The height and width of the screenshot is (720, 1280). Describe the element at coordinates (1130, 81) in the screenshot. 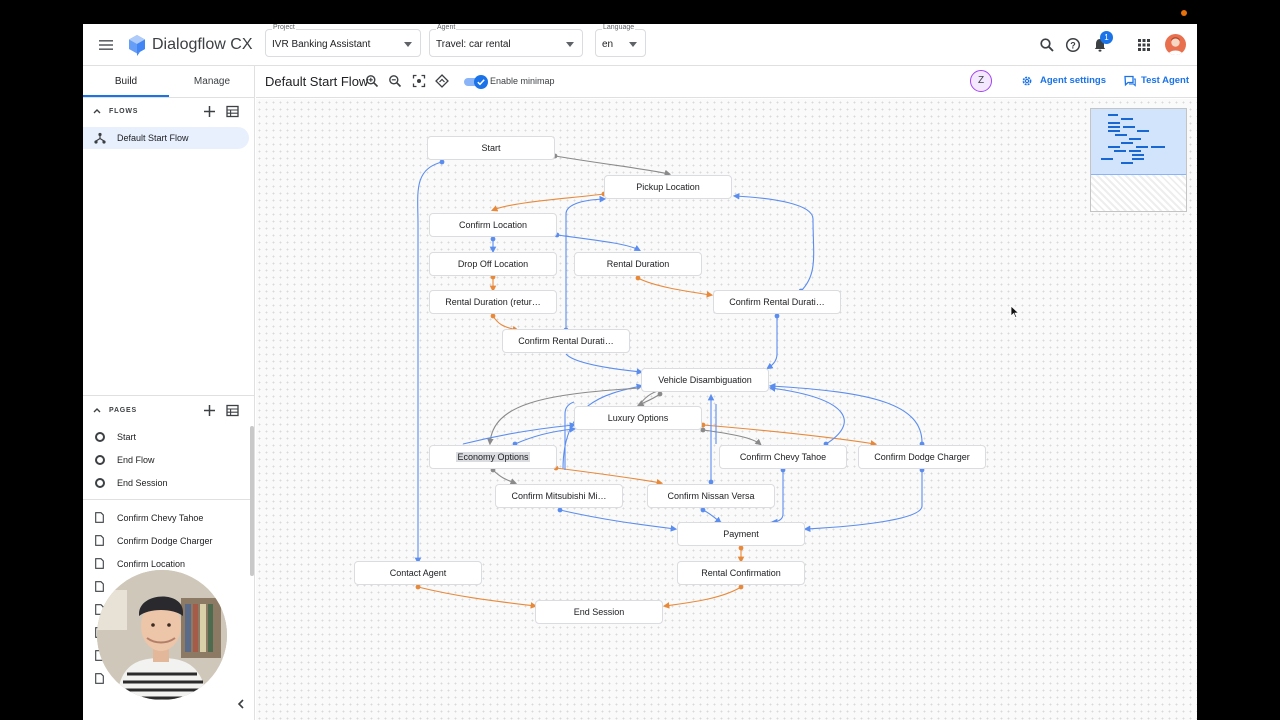

I see `chat-icon` at that location.